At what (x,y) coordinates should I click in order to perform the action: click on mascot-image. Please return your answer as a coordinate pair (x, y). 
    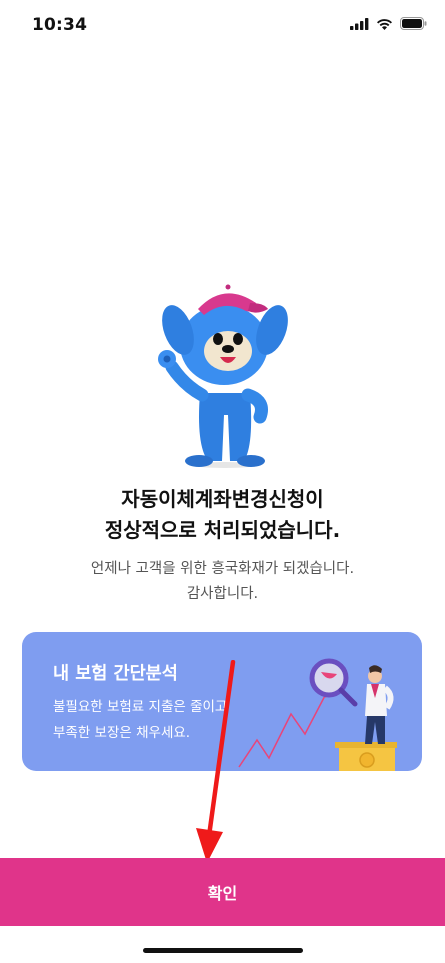
    Looking at the image, I should click on (223, 376).